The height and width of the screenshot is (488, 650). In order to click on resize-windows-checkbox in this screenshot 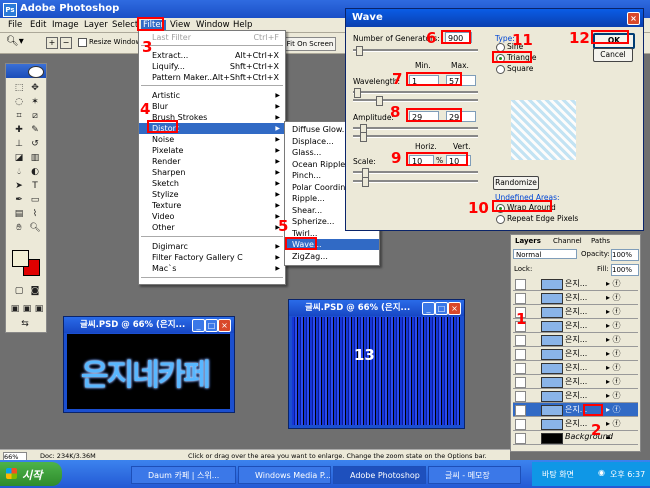, I will do `click(82, 42)`.